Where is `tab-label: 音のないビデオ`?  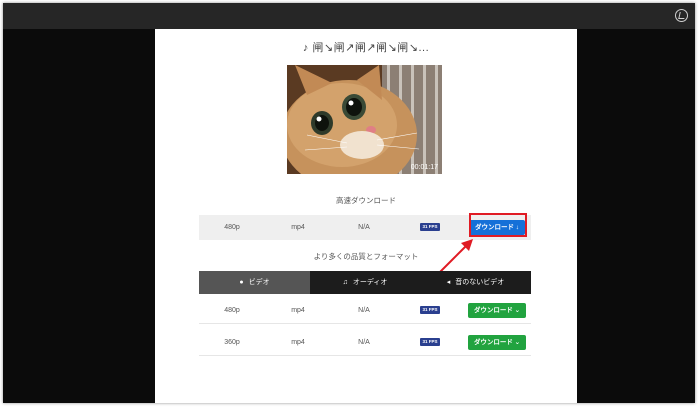 tab-label: 音のないビデオ is located at coordinates (480, 282).